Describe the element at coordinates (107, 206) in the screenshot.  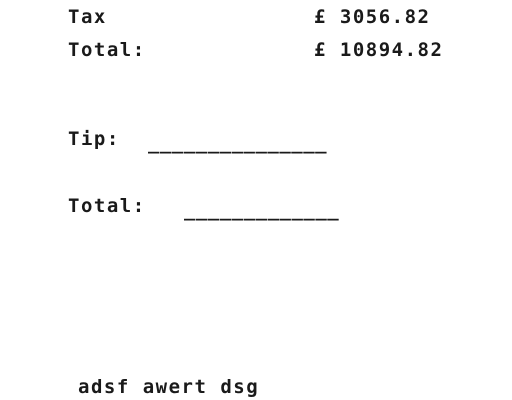
I see `grand-total-label: Total:` at that location.